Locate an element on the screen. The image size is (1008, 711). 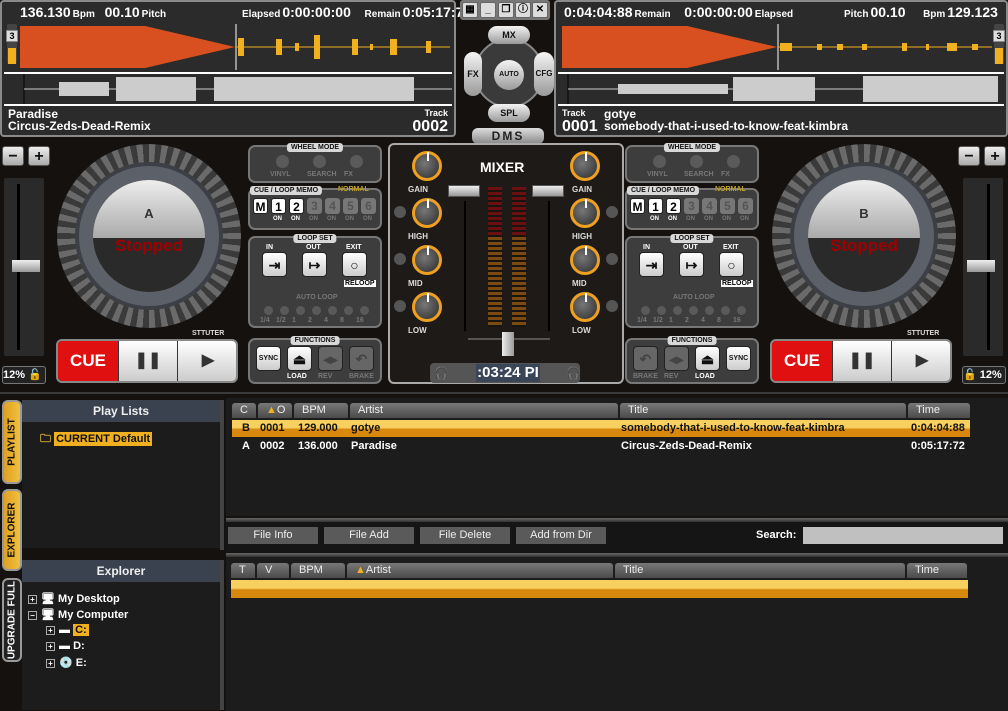
col-header-t: T is located at coordinates (243, 570).